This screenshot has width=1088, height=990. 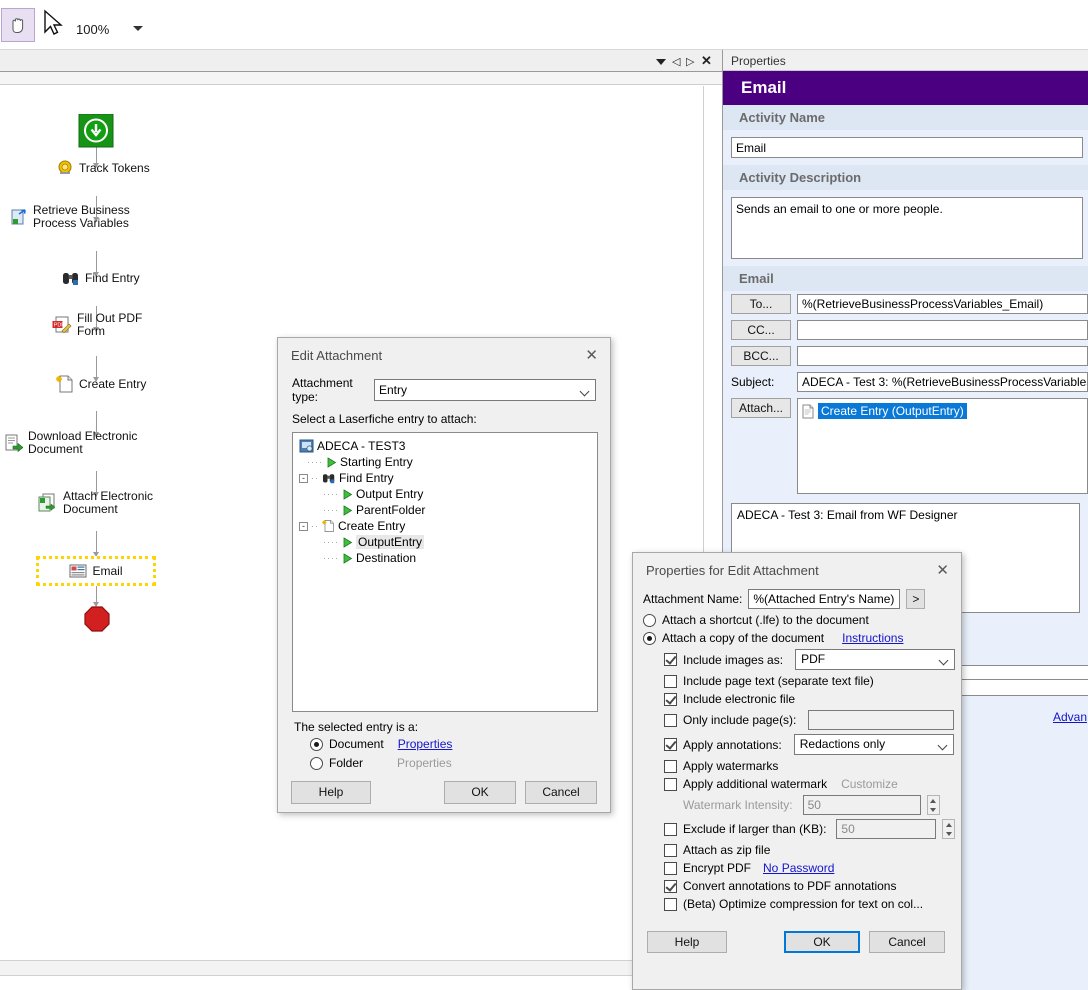 What do you see at coordinates (670, 904) in the screenshot?
I see `beta-optimize-checkbox` at bounding box center [670, 904].